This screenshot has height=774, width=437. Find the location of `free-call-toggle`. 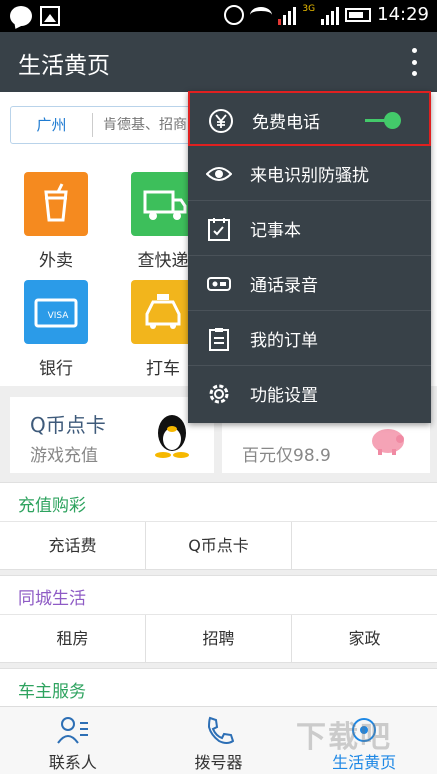

free-call-toggle is located at coordinates (383, 120).